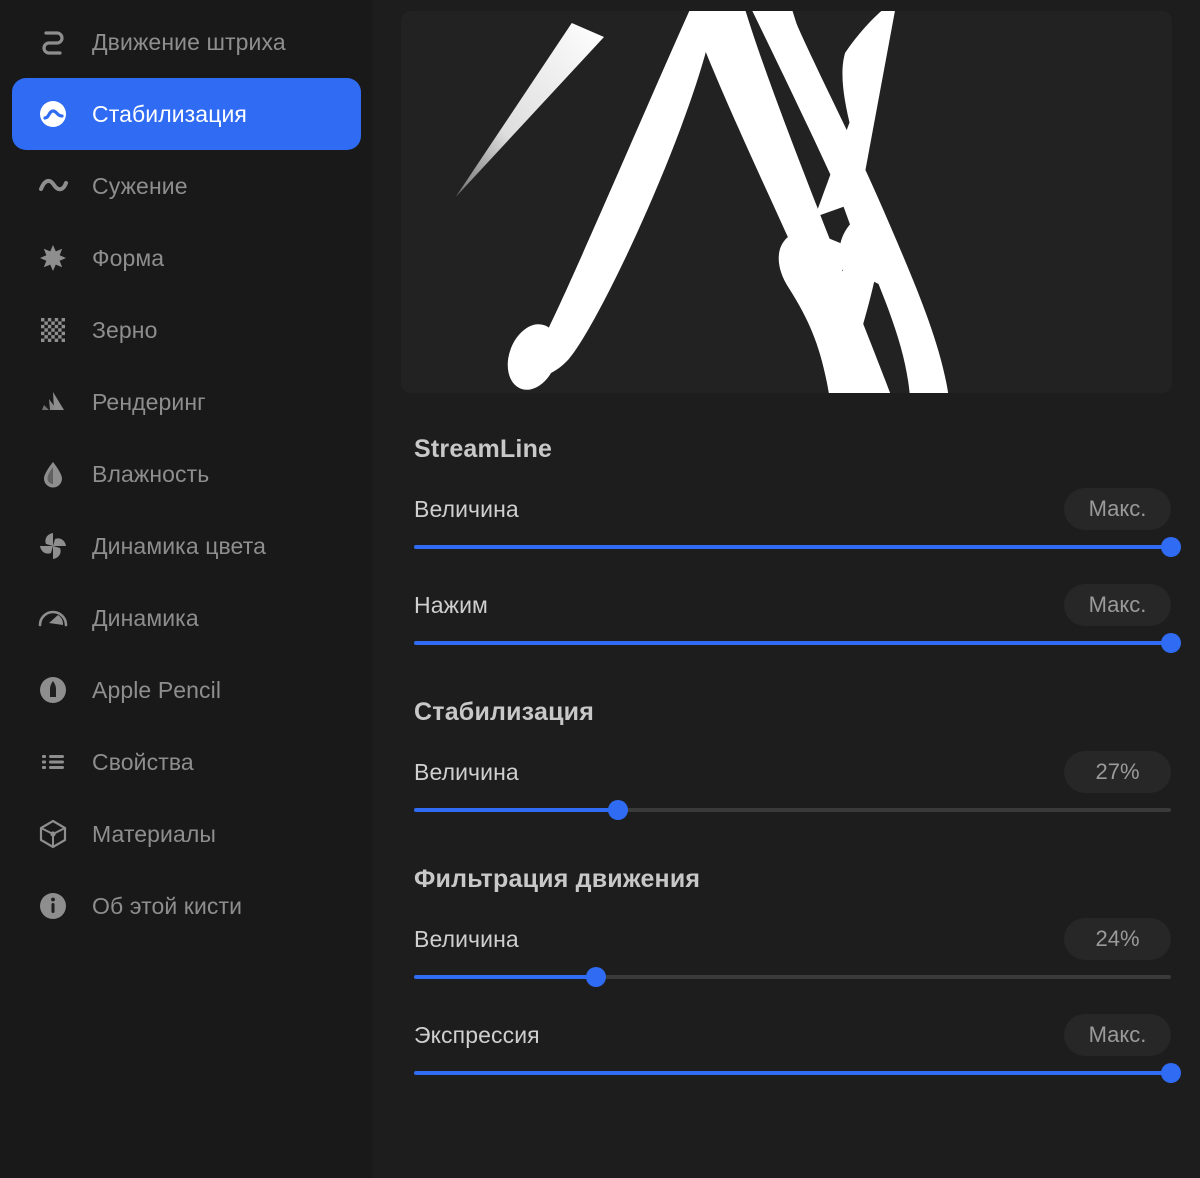 This screenshot has height=1178, width=1200. I want to click on slider-header: Величина 27%, so click(793, 772).